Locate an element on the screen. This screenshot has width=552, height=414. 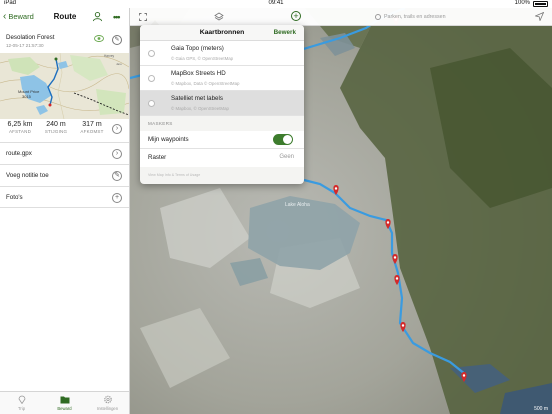
waypoints-row: Mijn waypoints is located at coordinates (222, 140).